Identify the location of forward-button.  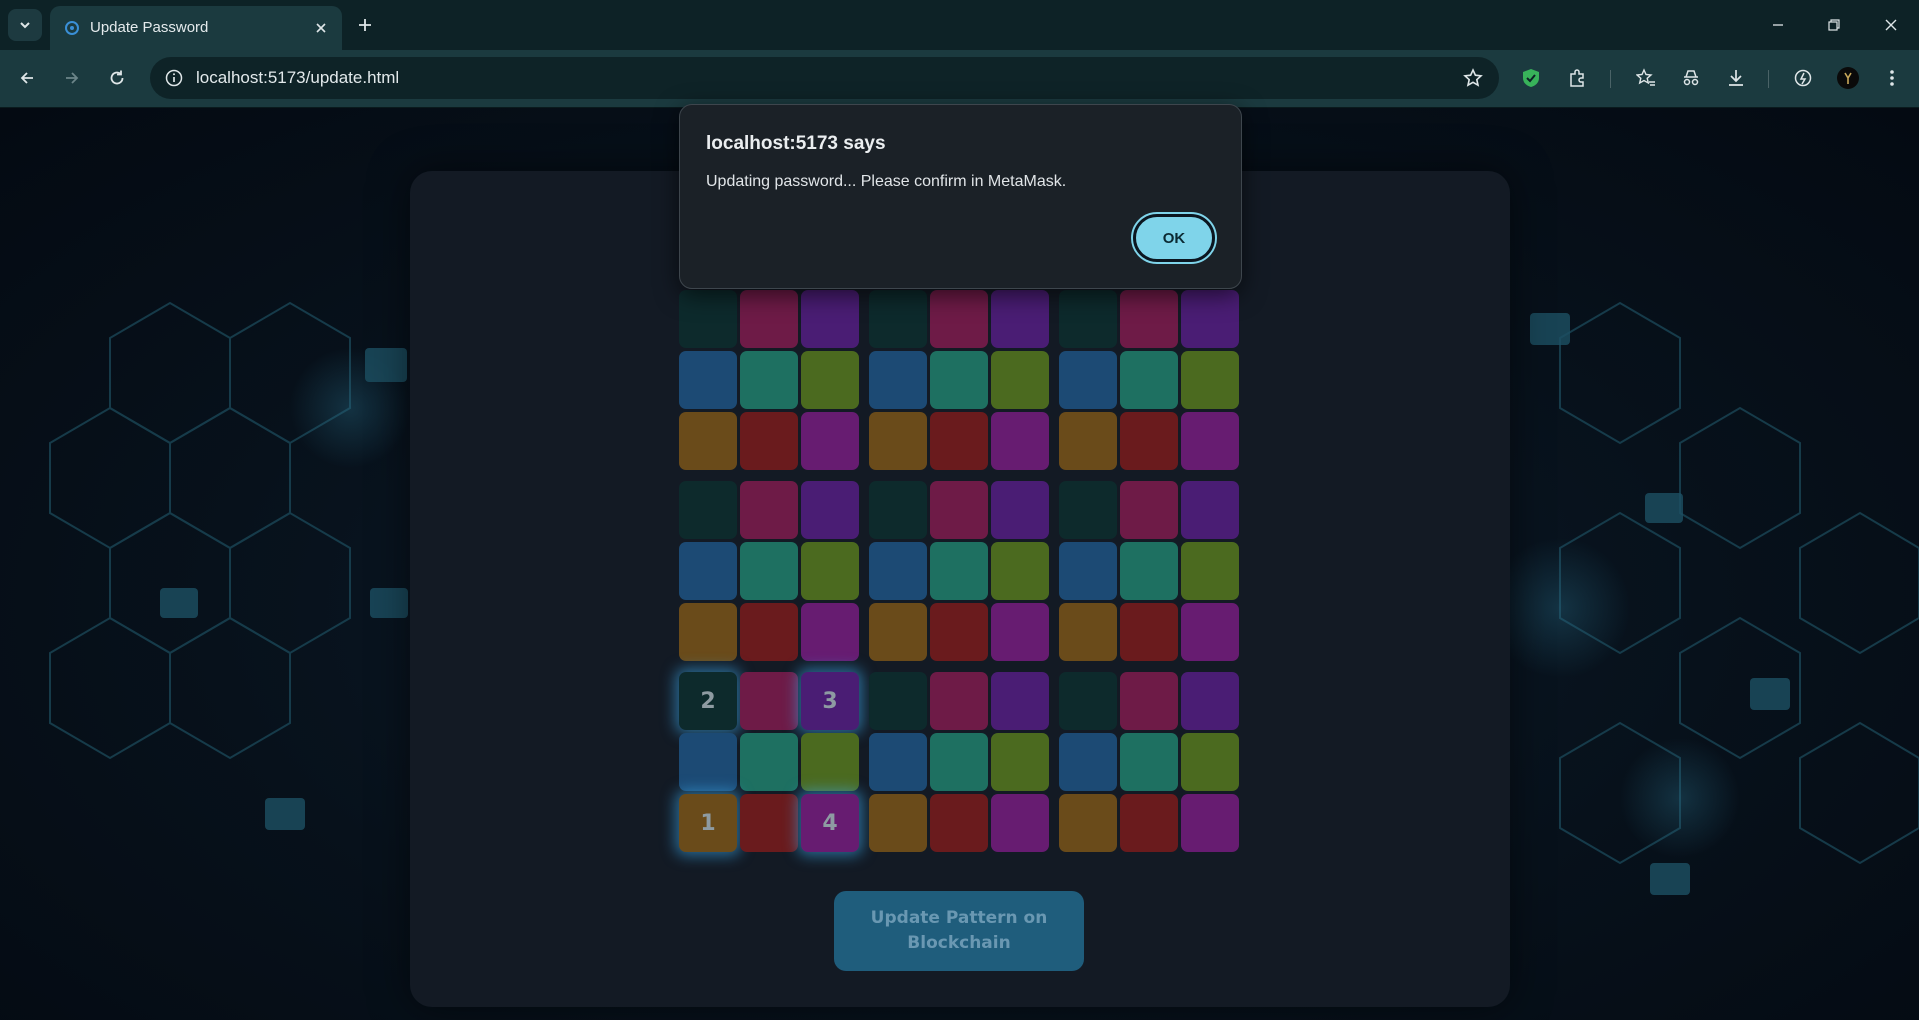
(72, 78).